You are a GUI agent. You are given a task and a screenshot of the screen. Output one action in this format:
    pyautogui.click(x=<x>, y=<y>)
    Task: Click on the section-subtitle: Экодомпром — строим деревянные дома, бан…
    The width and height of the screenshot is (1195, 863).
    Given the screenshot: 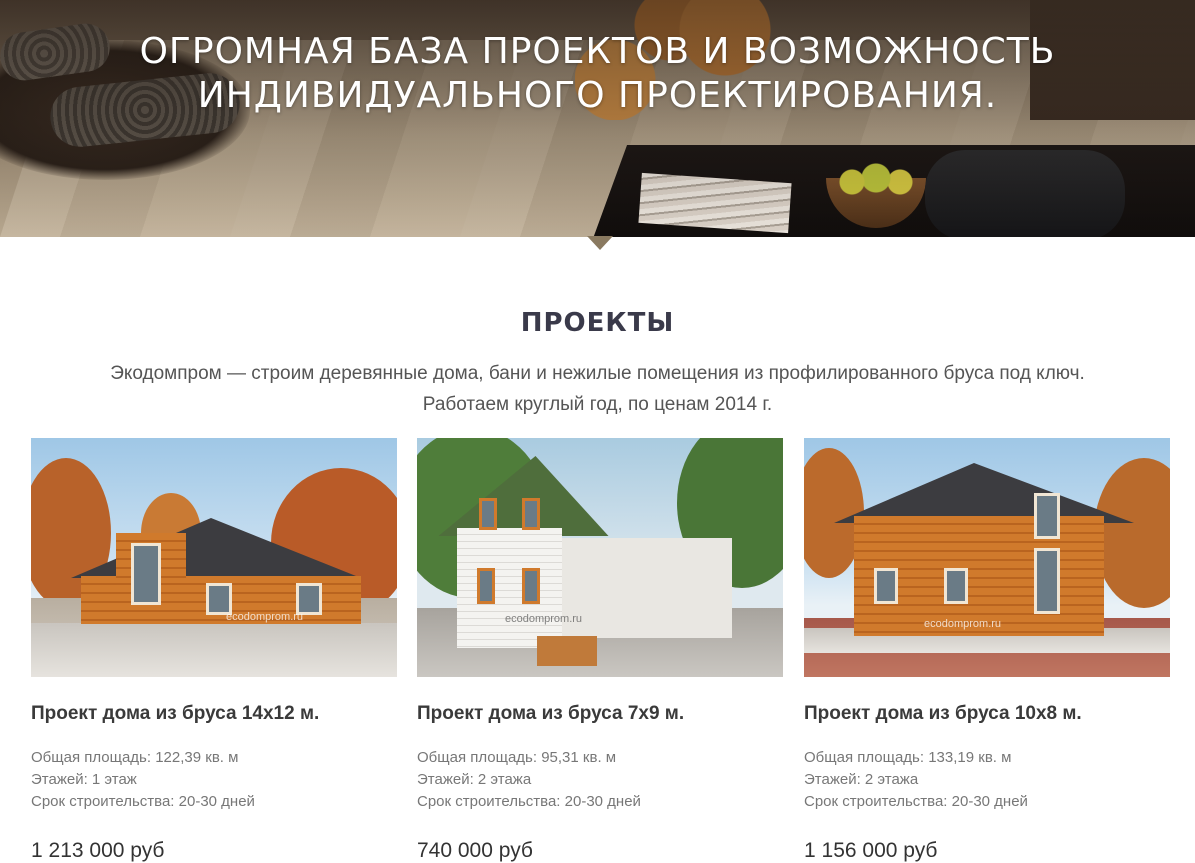 What is the action you would take?
    pyautogui.click(x=597, y=389)
    